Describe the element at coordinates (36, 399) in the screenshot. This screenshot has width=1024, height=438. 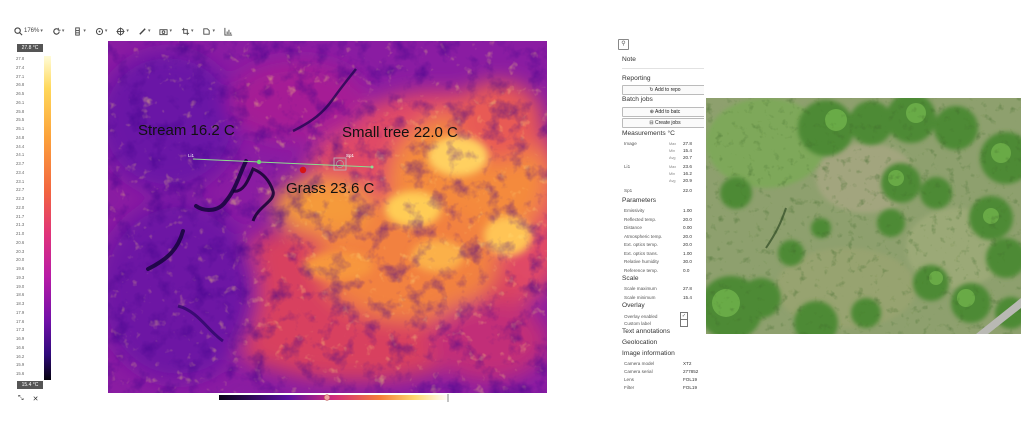
I see `close-view-icon: ✕` at that location.